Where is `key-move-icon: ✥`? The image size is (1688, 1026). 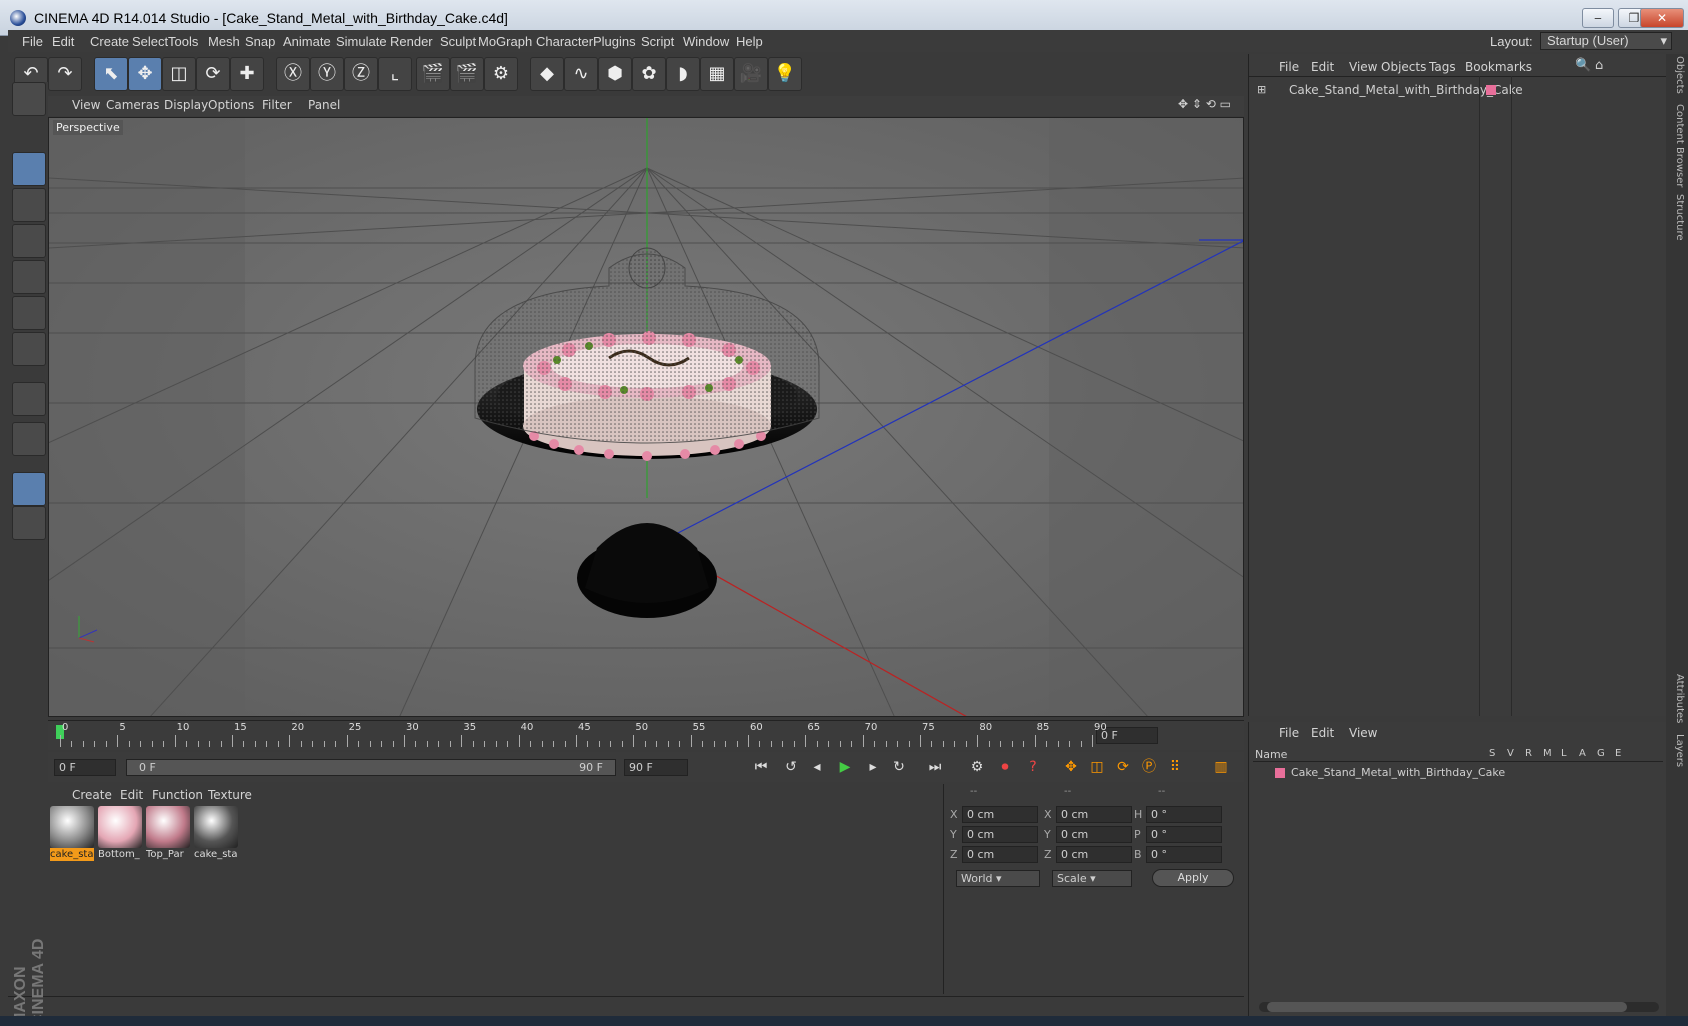
key-move-icon: ✥ is located at coordinates (1071, 767).